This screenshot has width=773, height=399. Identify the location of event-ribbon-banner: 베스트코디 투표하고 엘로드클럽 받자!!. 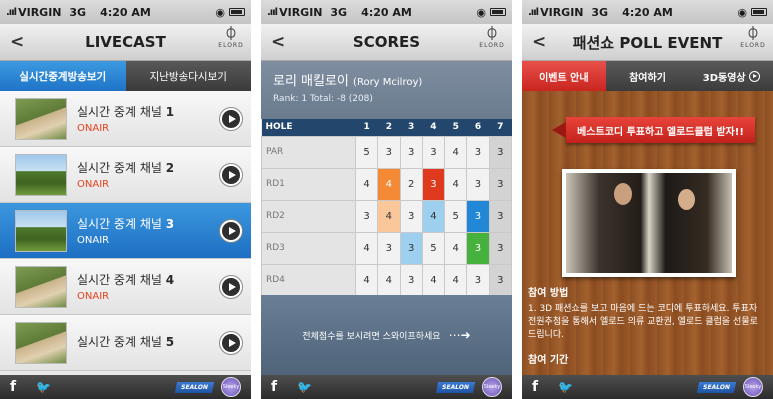
(653, 130).